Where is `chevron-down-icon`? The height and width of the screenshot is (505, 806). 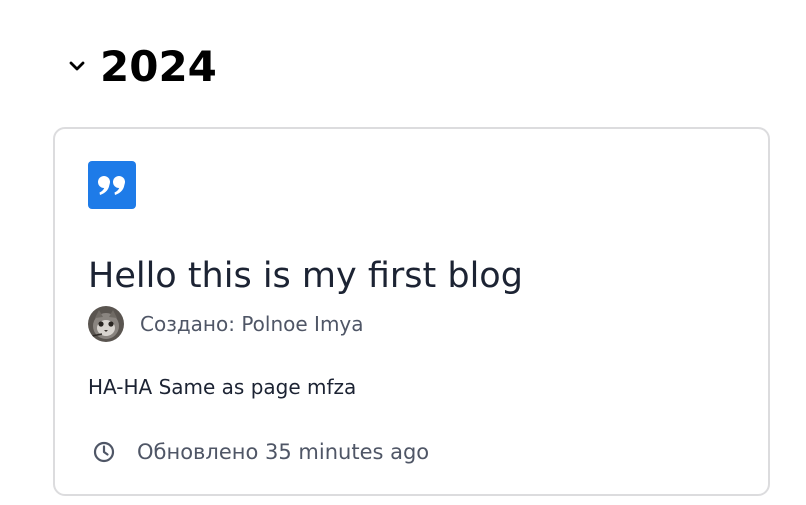 chevron-down-icon is located at coordinates (77, 66).